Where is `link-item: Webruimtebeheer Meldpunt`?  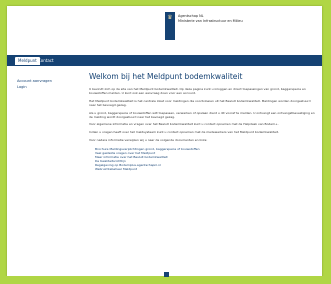
link-item: Webruimtebeheer Meldpunt is located at coordinates (205, 169).